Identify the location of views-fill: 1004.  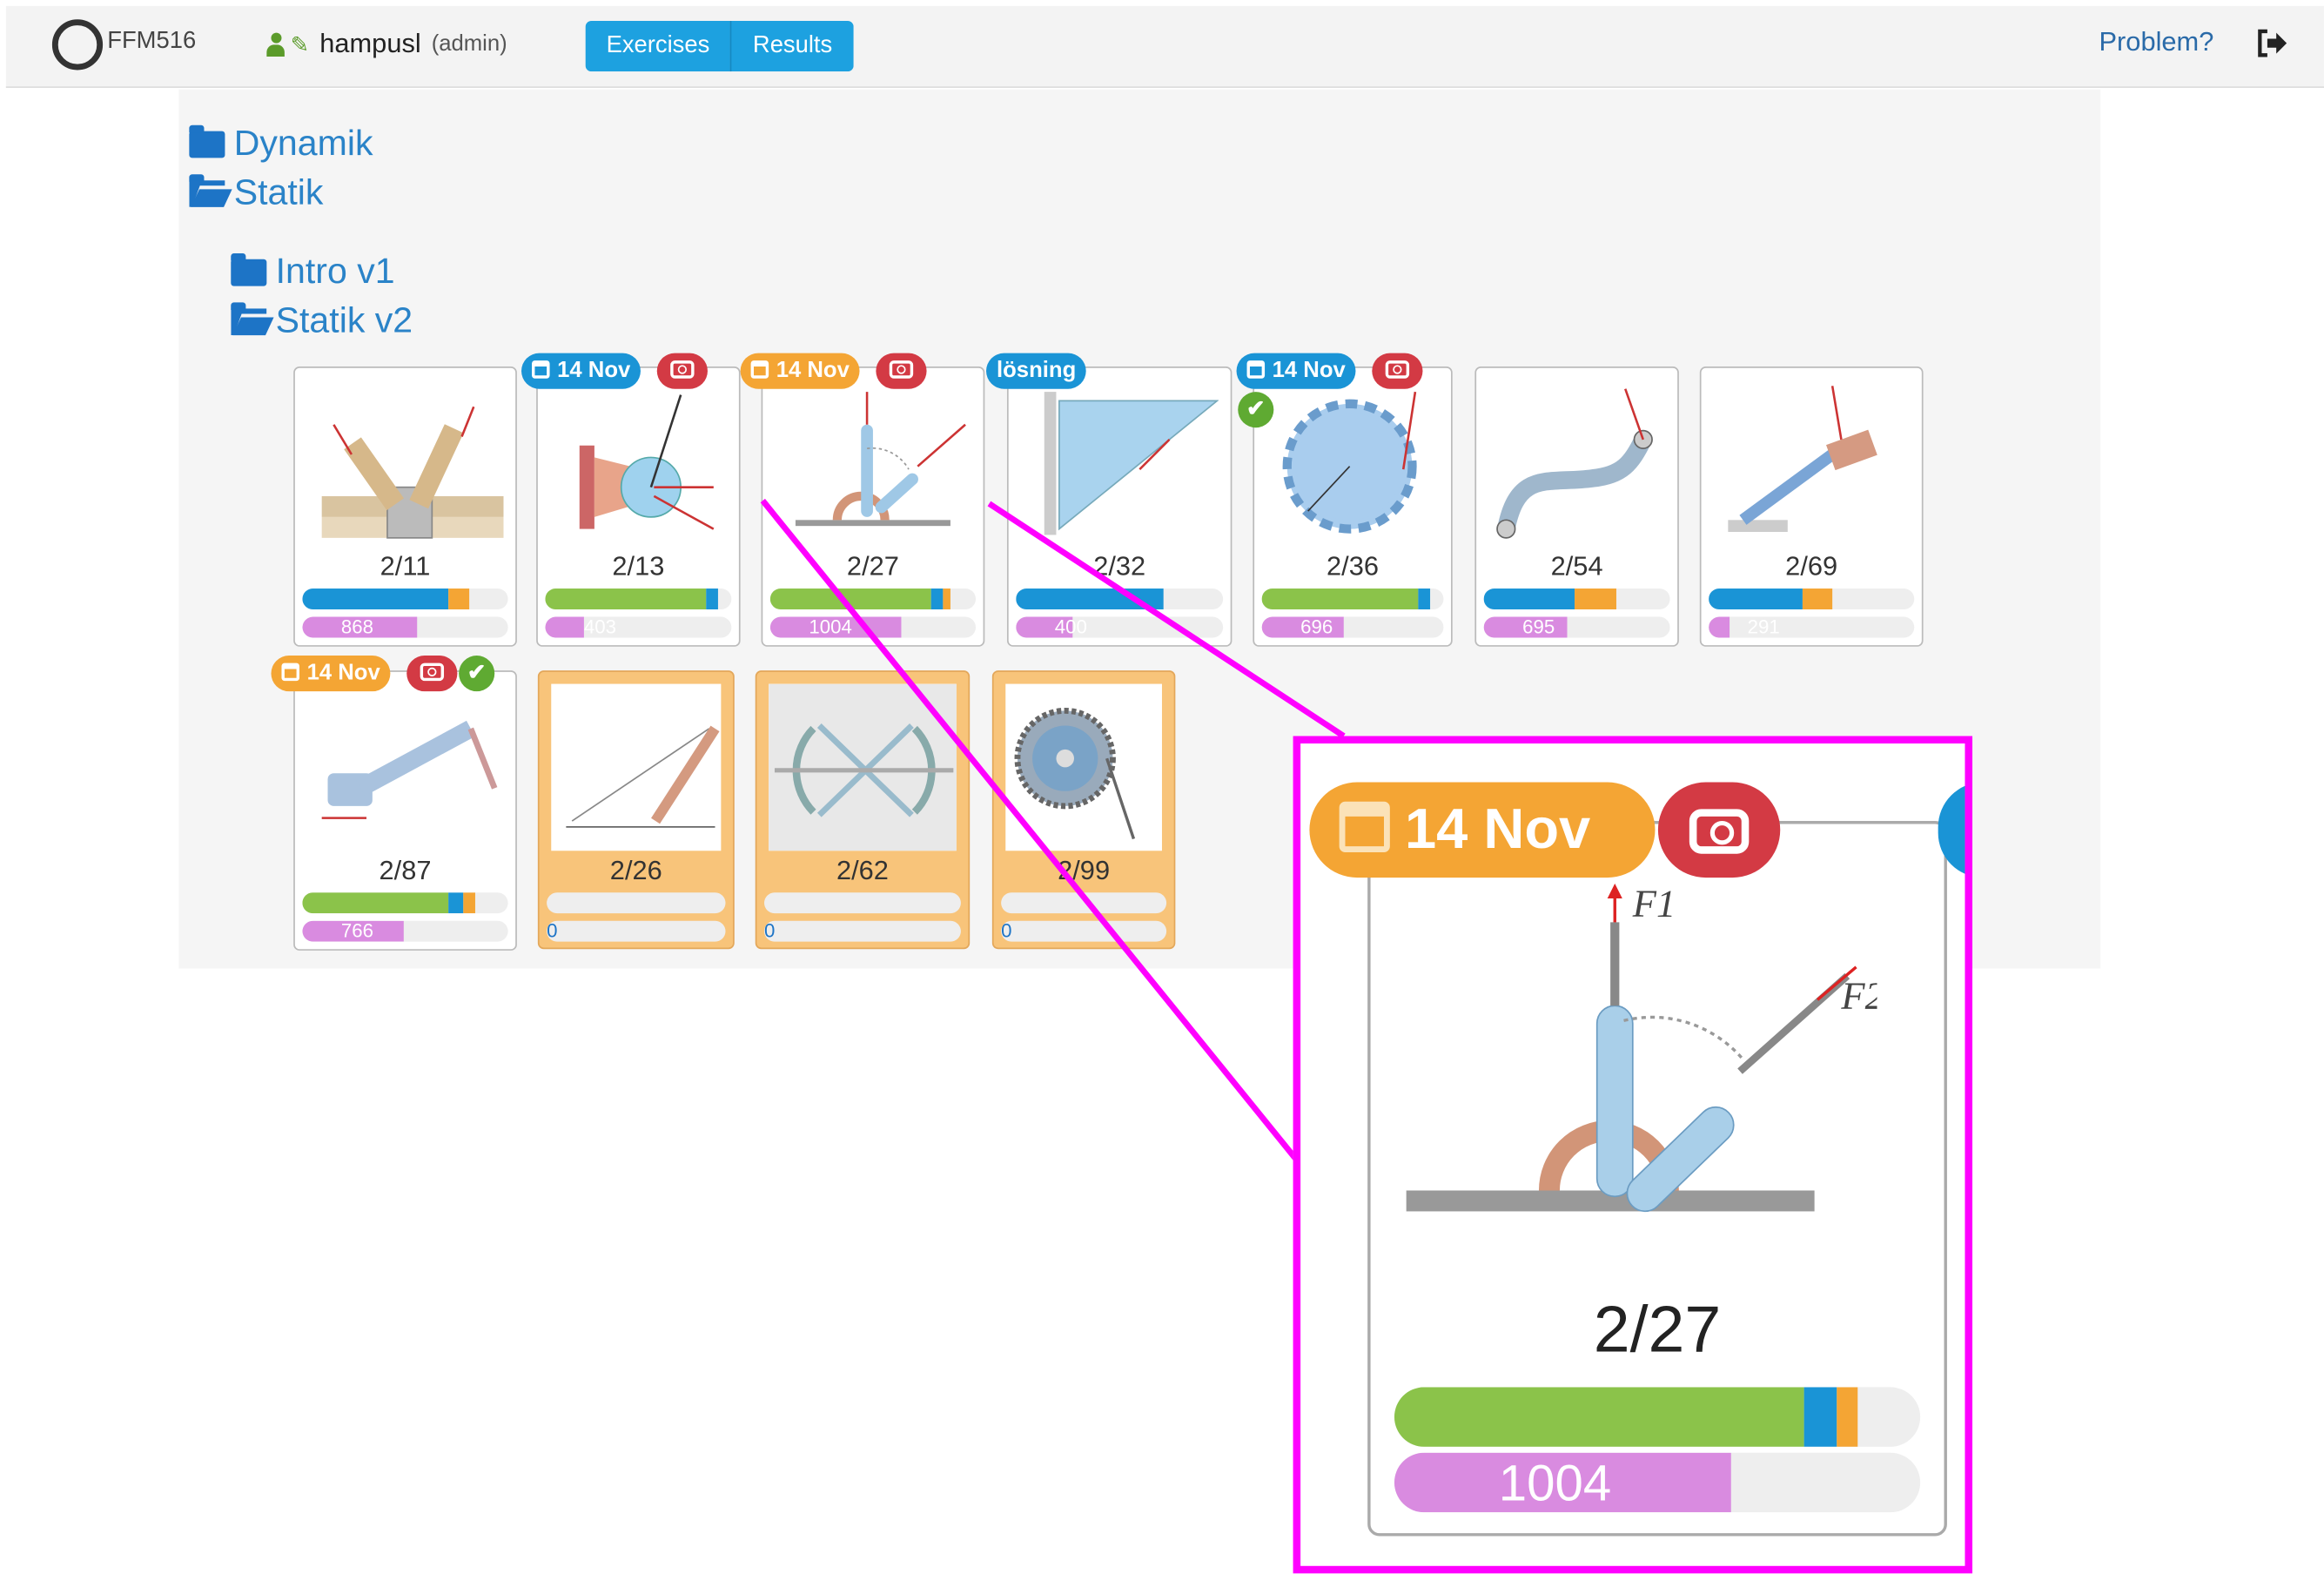
(1562, 1482).